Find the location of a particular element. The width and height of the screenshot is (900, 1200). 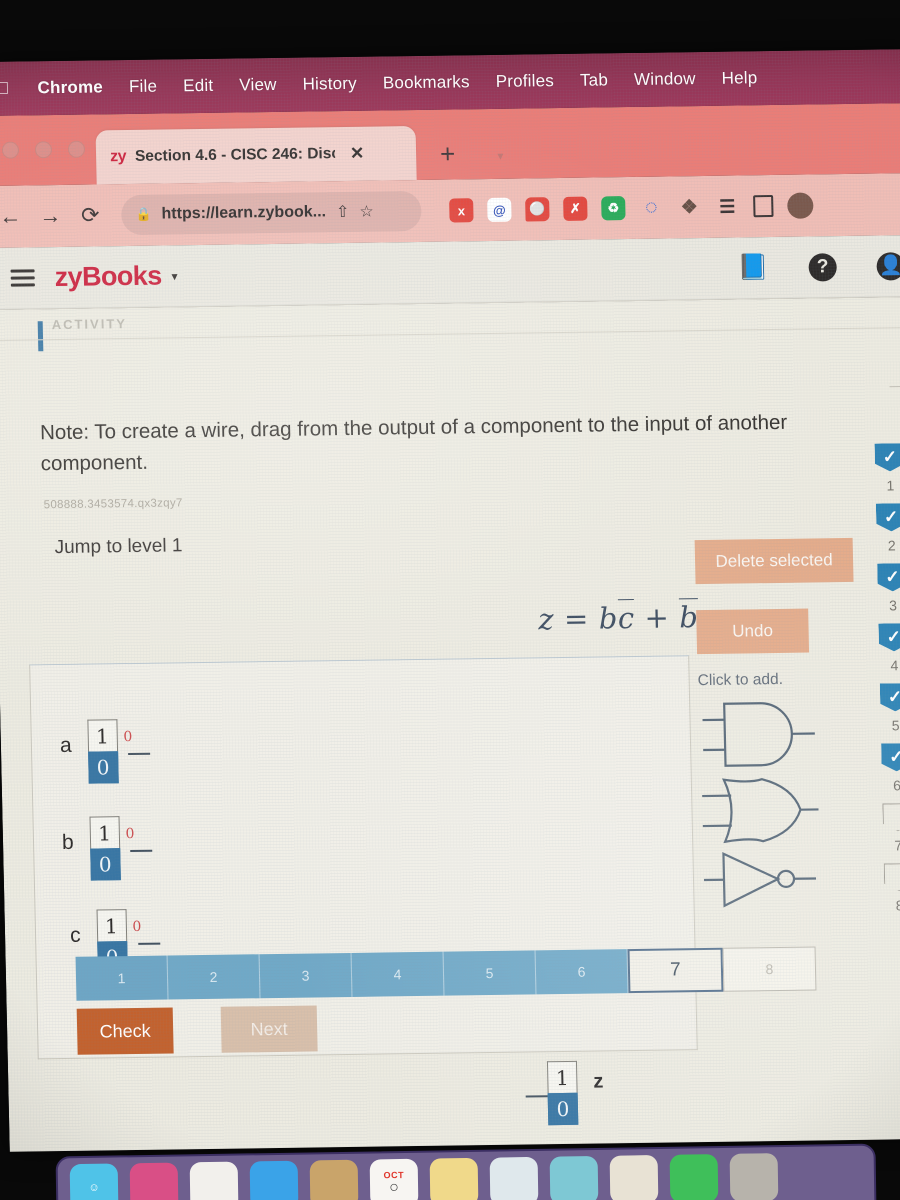

input-toggle-a: 1 0 is located at coordinates (103, 751).